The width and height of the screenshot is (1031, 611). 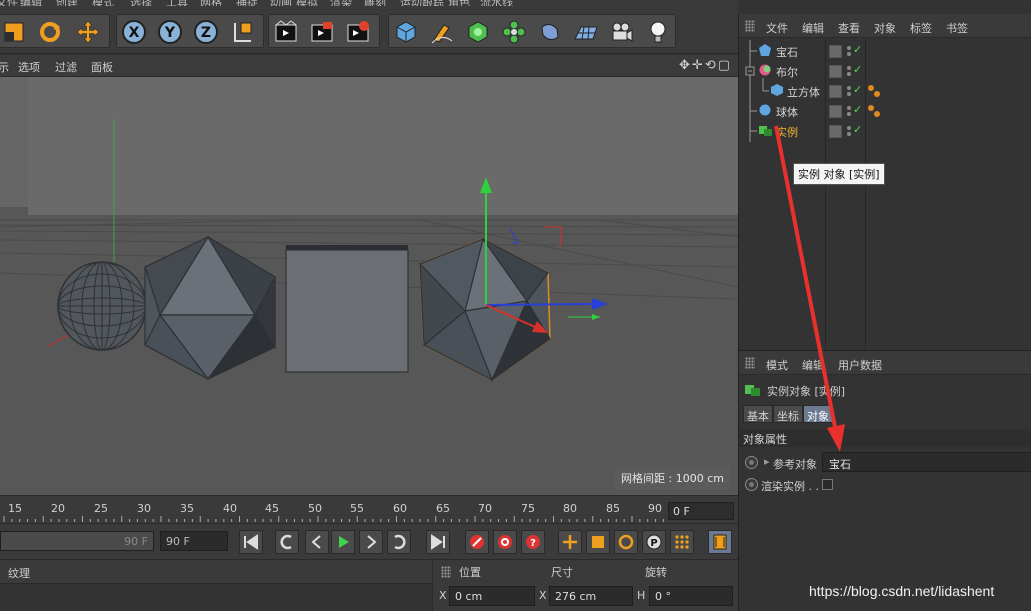 I want to click on render-view-icon, so click(x=286, y=32).